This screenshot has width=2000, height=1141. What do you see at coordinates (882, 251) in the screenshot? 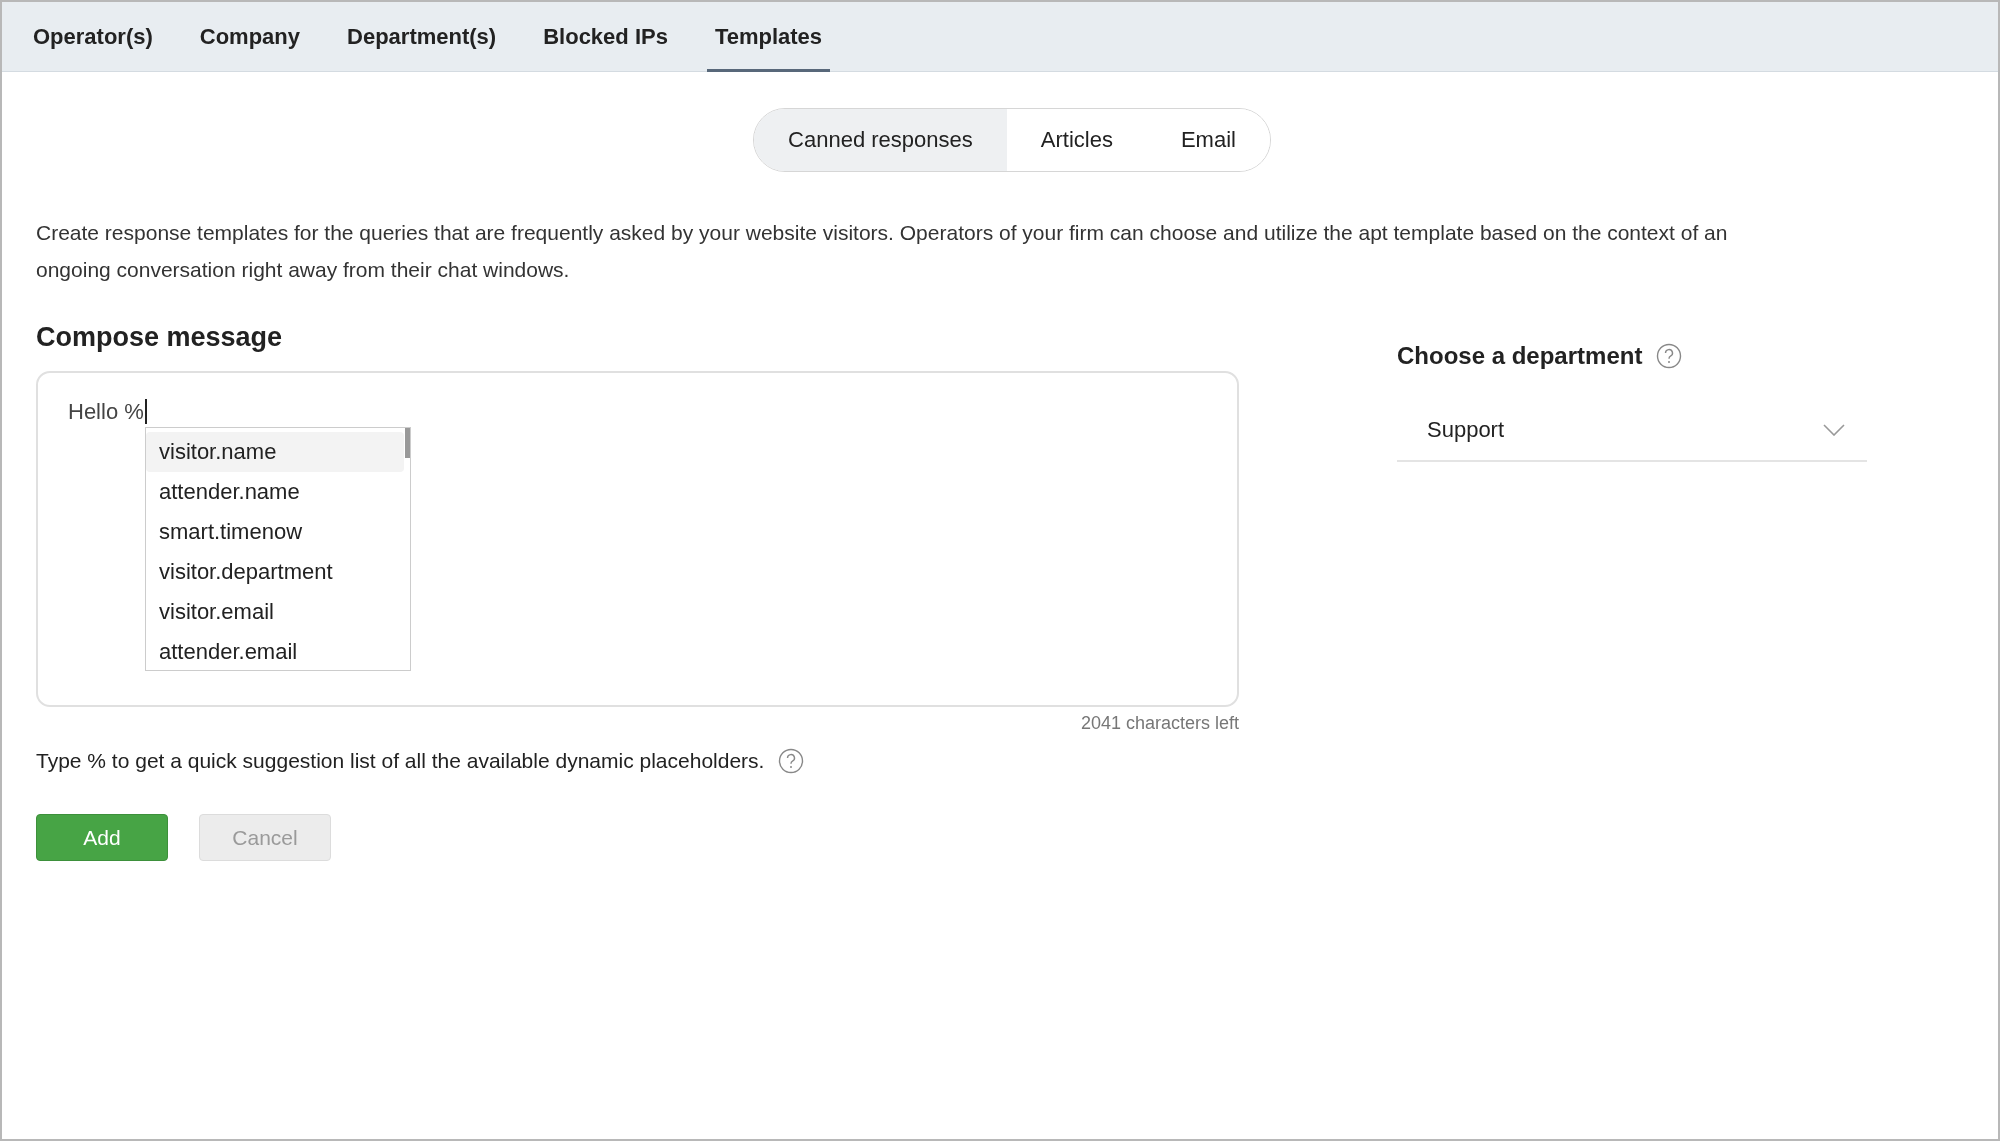
I see `description-text: Create response templates for the queries that are frequently asked by your website visitors. Operators of your firm can choose and utilize the apt template based on the context of an ongoing conversation right away from their chat windows.` at bounding box center [882, 251].